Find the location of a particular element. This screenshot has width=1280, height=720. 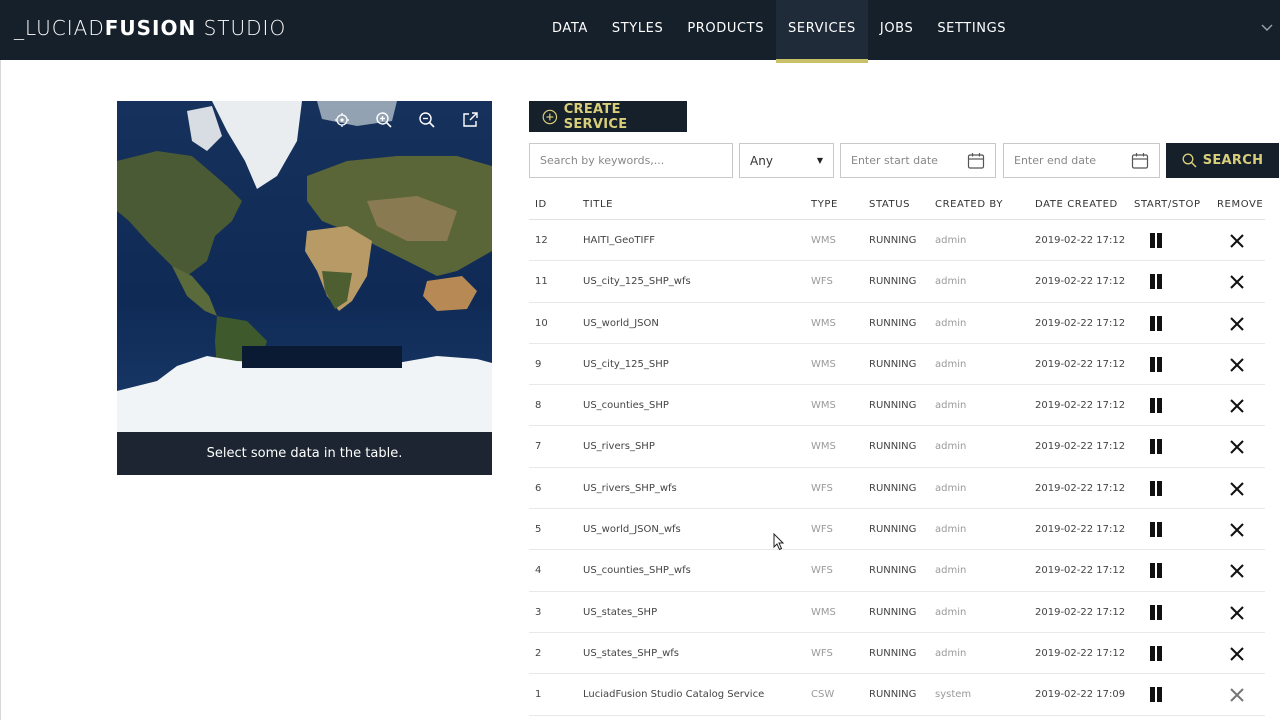

cell-title: US_rivers_SHP_wfs is located at coordinates (630, 488).